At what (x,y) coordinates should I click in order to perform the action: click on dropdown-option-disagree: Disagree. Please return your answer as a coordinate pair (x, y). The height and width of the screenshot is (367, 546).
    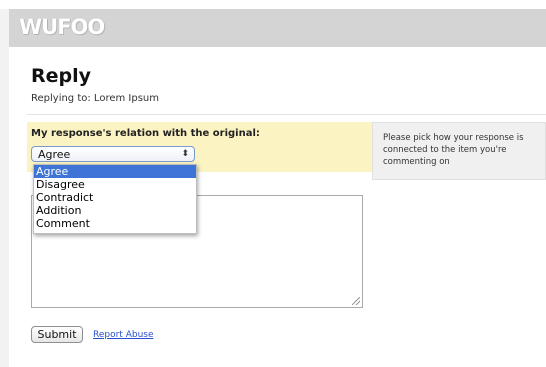
    Looking at the image, I should click on (115, 184).